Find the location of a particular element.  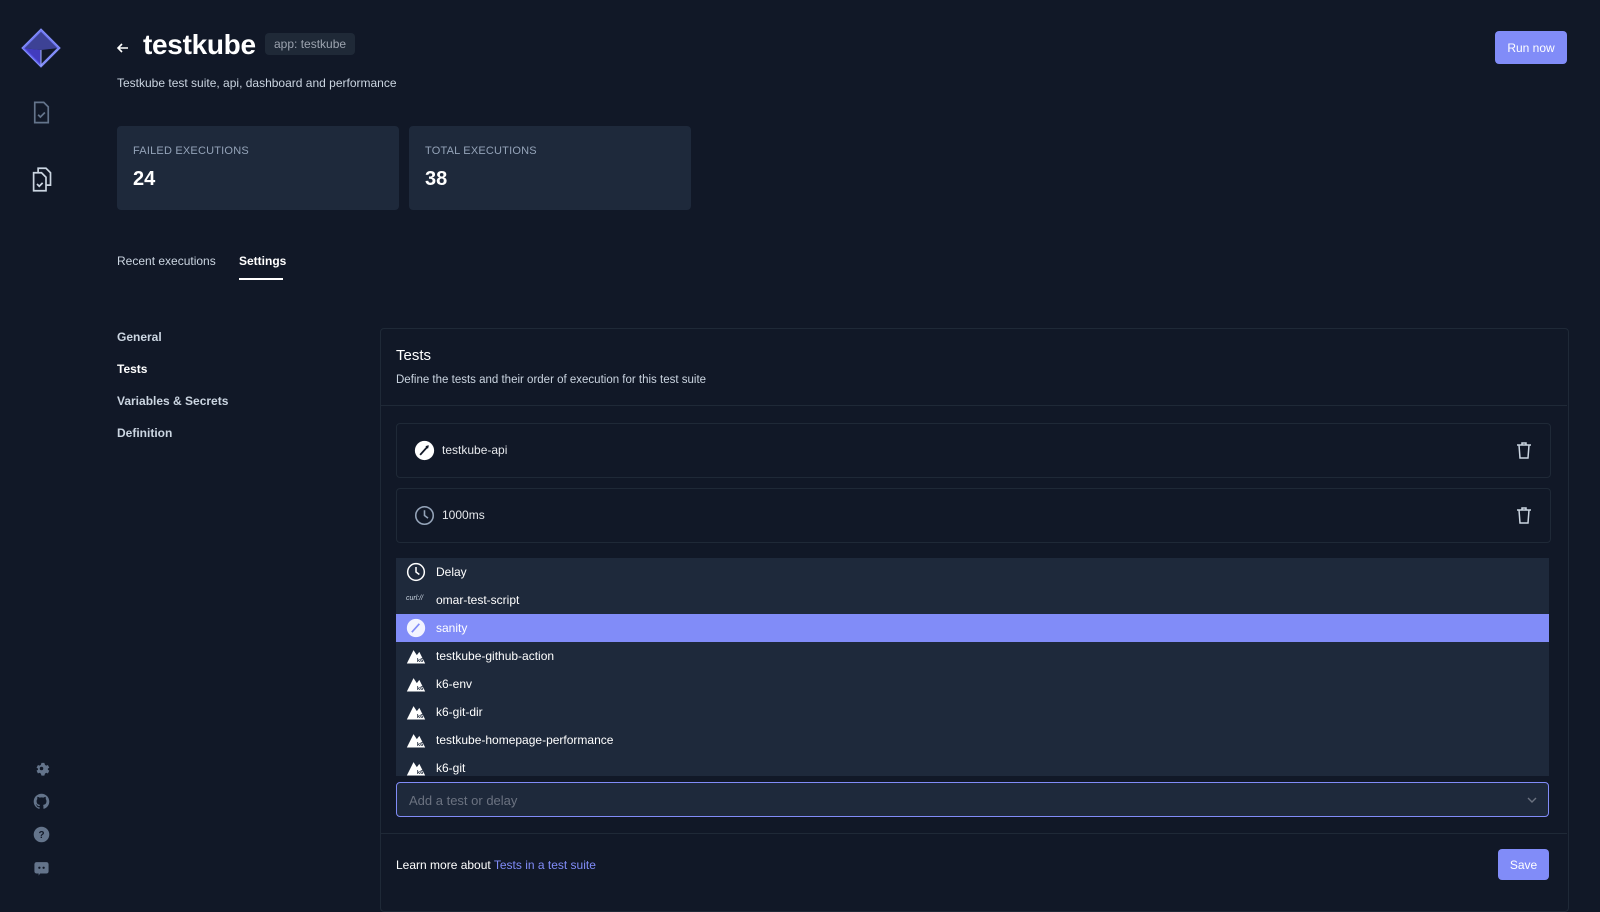

test-step-row: testkube-api is located at coordinates (973, 450).